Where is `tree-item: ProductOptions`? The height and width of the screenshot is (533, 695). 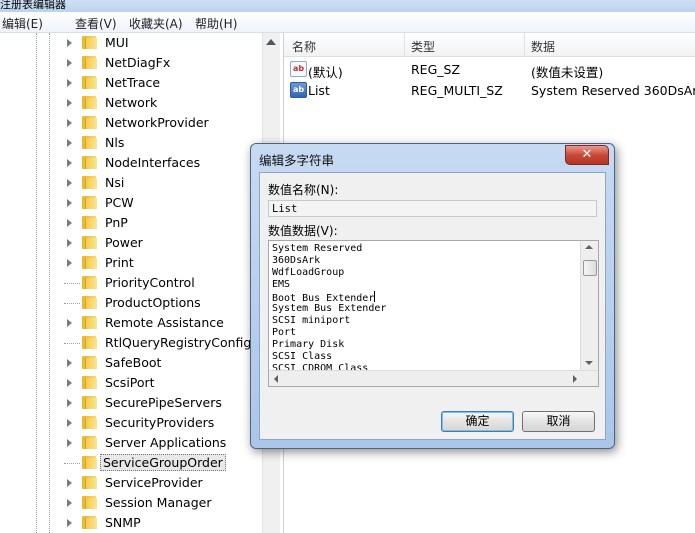
tree-item: ProductOptions is located at coordinates (131, 303).